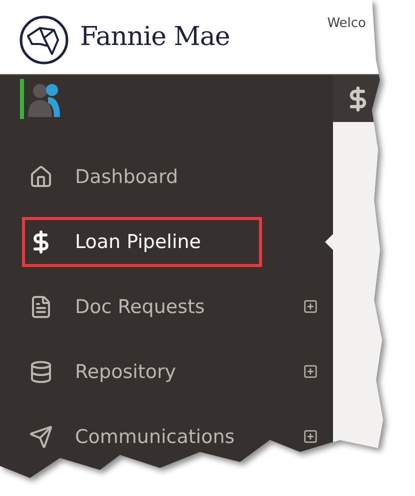  I want to click on brand-name: Fannie Mae, so click(155, 37).